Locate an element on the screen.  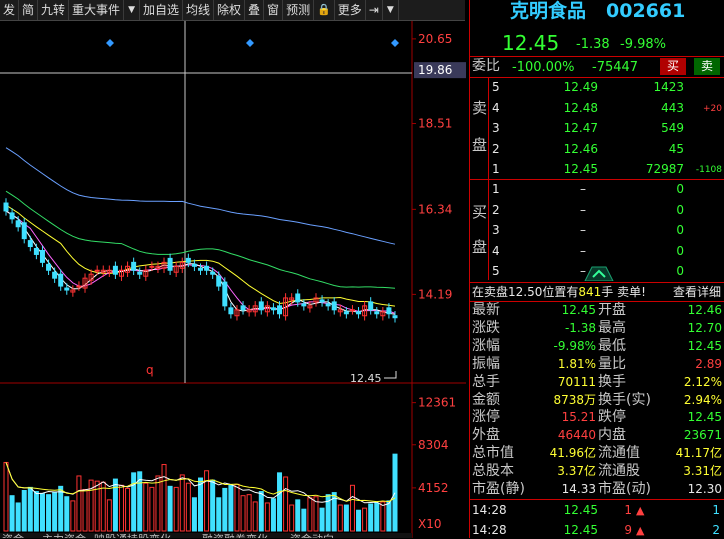
toolbar-events-dropdown-button: ▼ is located at coordinates (132, 10).